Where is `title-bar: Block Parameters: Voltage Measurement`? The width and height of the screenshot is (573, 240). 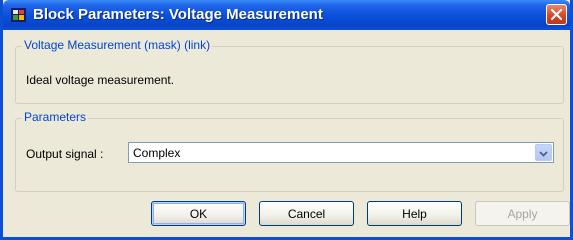
title-bar: Block Parameters: Voltage Measurement is located at coordinates (286, 15).